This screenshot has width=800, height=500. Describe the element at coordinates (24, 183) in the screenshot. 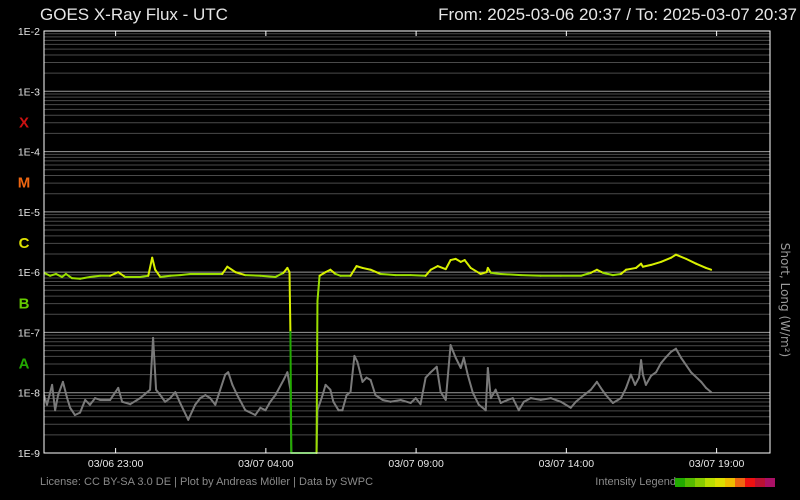

I see `flare-class-m: M` at that location.